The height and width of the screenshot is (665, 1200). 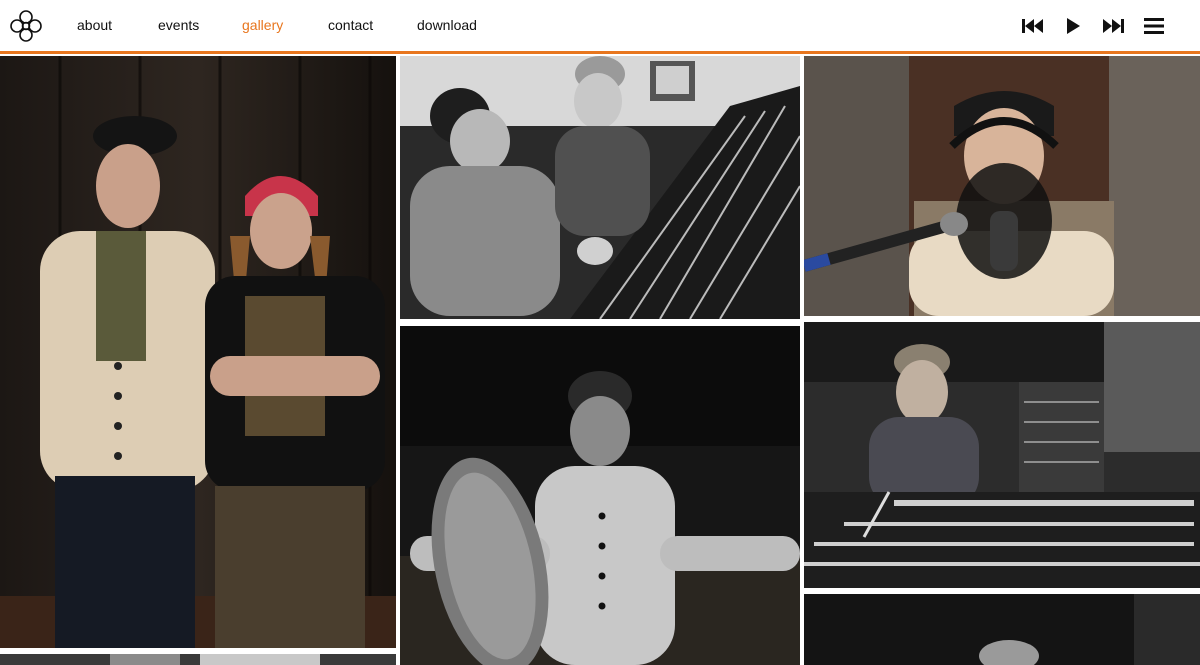 What do you see at coordinates (350, 25) in the screenshot?
I see `nav-contact: contact` at bounding box center [350, 25].